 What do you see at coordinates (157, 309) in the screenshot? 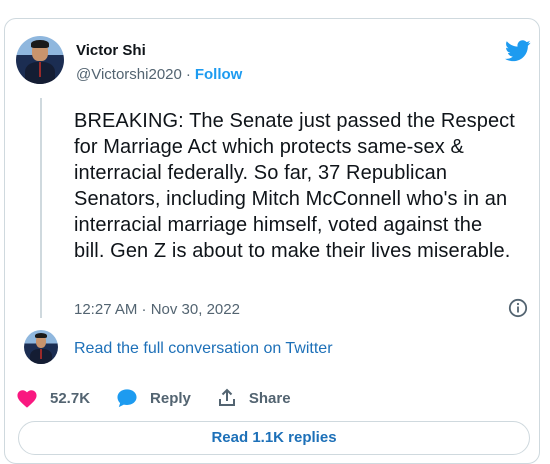
I see `tweet-timestamp: 12:27 AM · Nov 30, 2022` at bounding box center [157, 309].